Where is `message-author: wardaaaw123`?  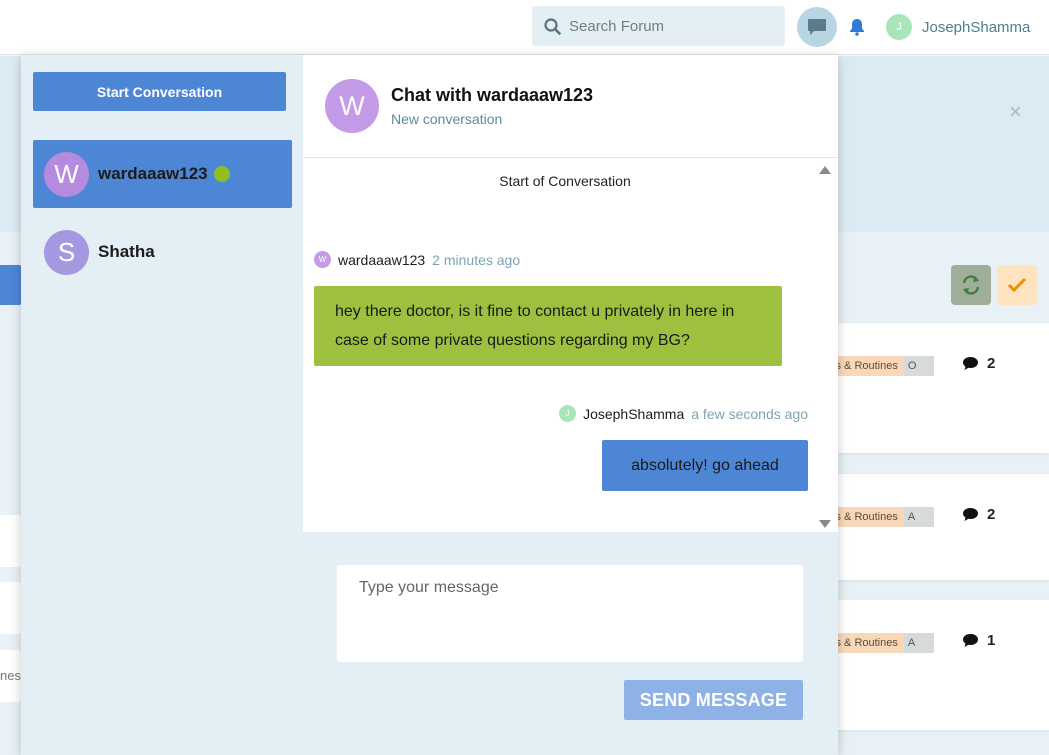 message-author: wardaaaw123 is located at coordinates (382, 259).